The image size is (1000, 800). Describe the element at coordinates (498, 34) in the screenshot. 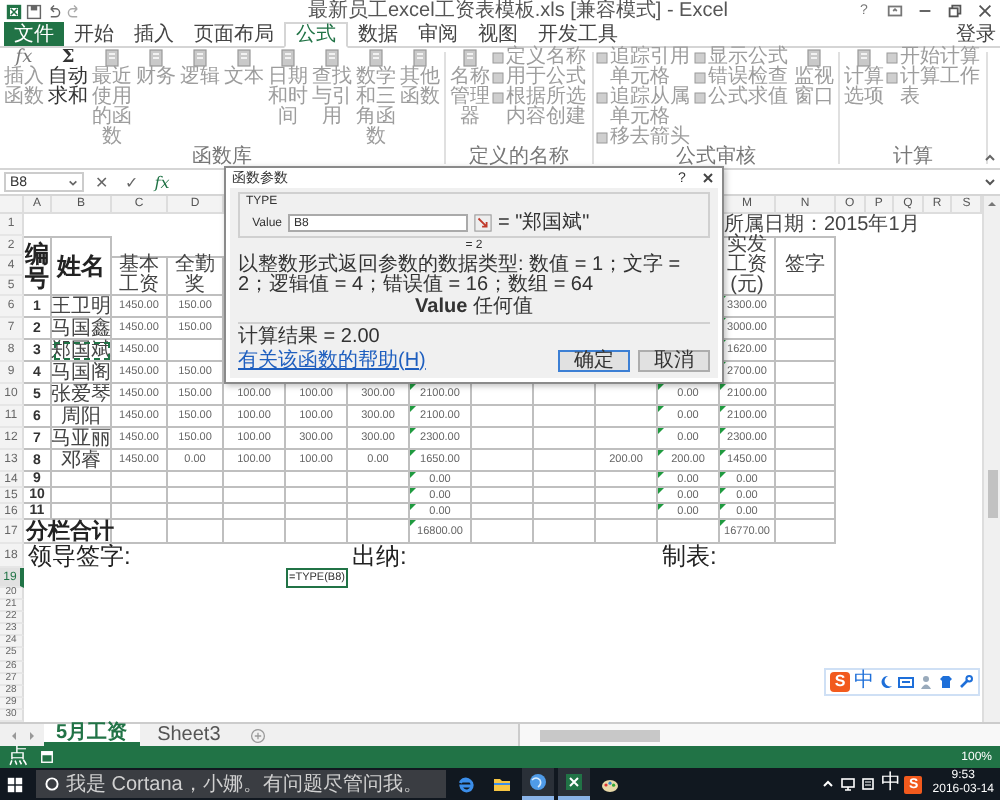

I see `ribbon-tab: 视图` at that location.